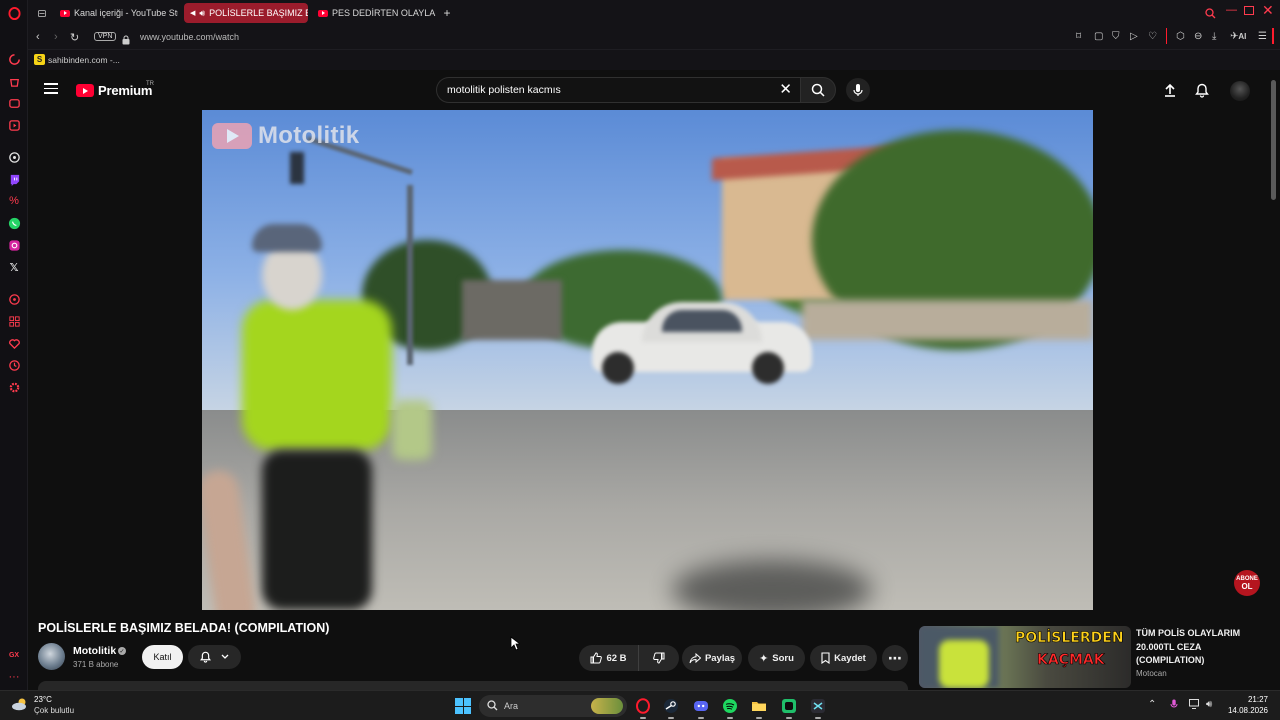  Describe the element at coordinates (14, 321) in the screenshot. I see `extensions-icon` at that location.